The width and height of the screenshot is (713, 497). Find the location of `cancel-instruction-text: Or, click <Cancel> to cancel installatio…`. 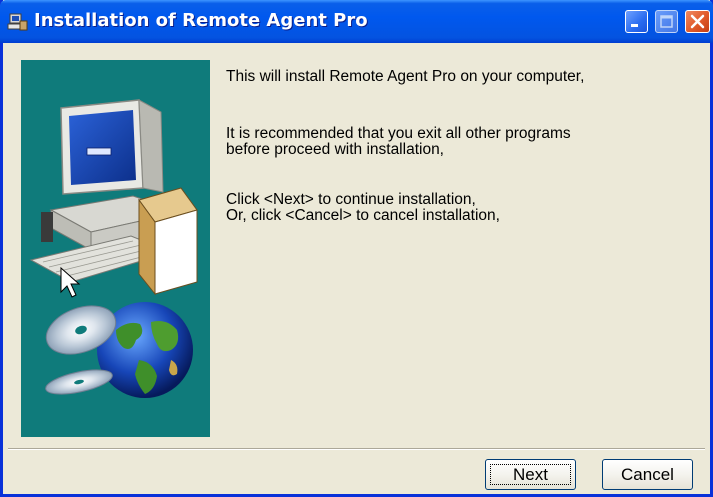

cancel-instruction-text: Or, click <Cancel> to cancel installatio… is located at coordinates (363, 215).